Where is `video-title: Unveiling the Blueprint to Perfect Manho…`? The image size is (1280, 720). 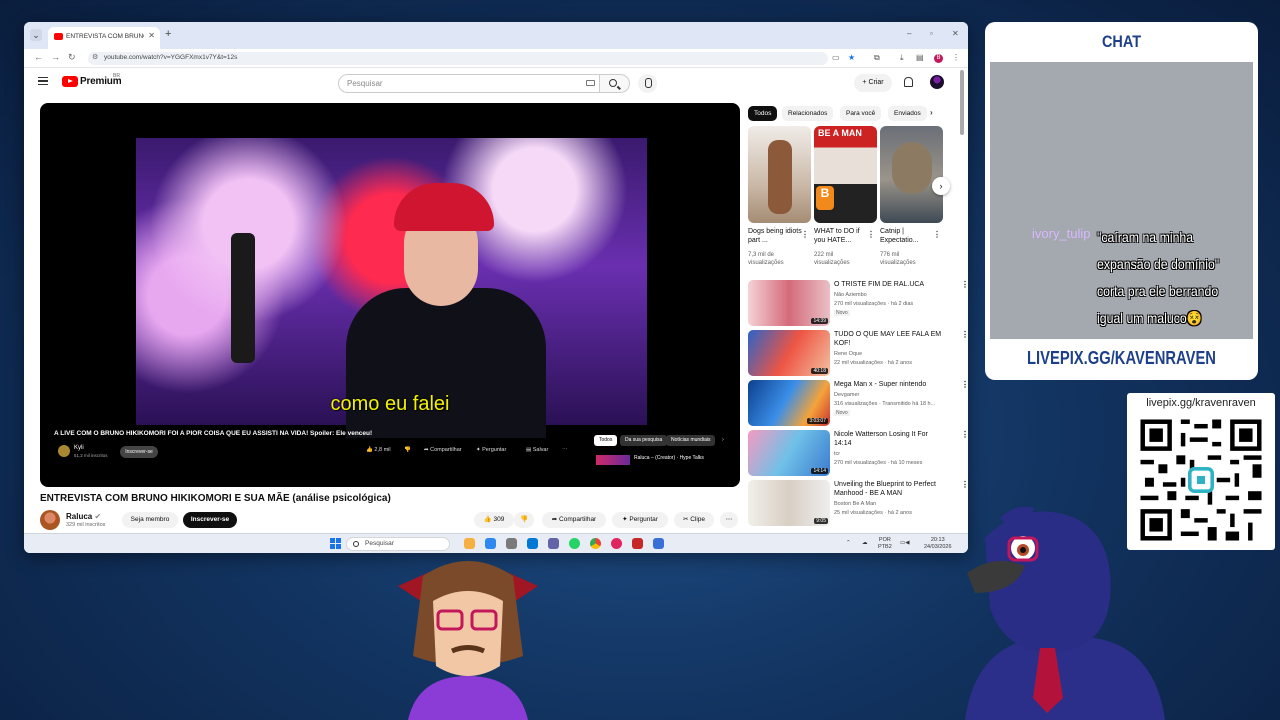
video-title: Unveiling the Blueprint to Perfect Manho… is located at coordinates (889, 489).